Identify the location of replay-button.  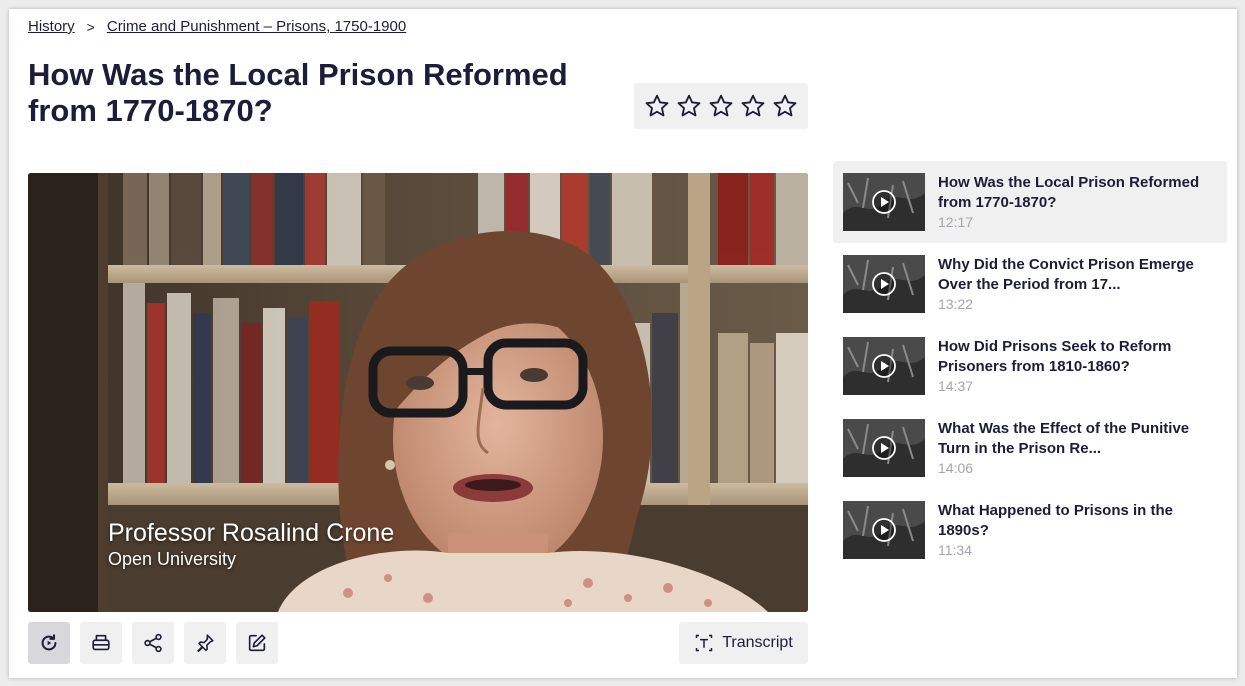
(49, 643).